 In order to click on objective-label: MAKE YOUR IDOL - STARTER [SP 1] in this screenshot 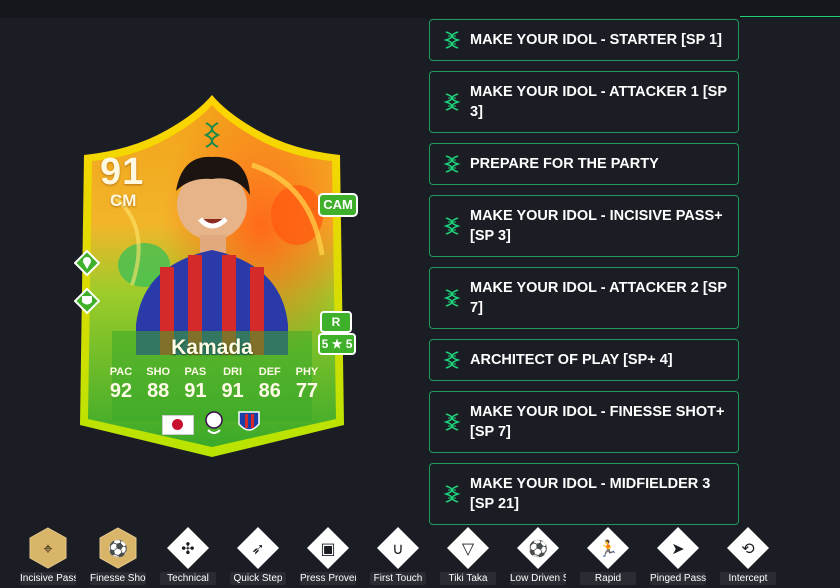, I will do `click(596, 40)`.